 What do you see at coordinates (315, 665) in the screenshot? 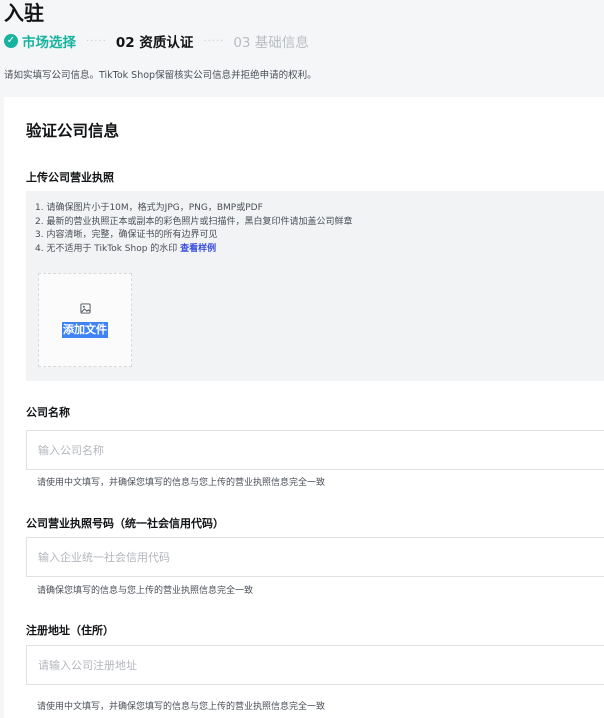
I see `registered-address-input` at bounding box center [315, 665].